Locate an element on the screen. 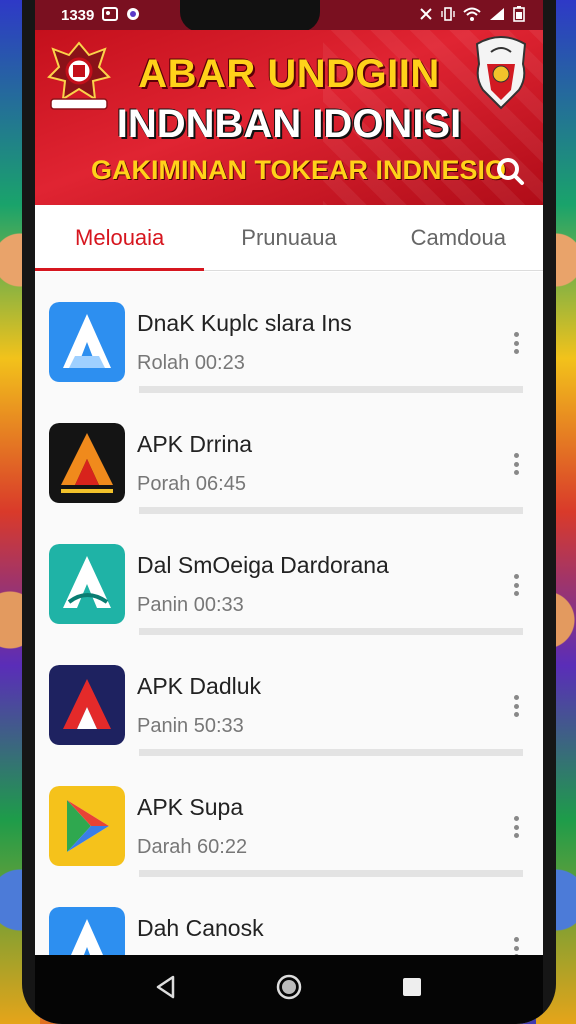 The width and height of the screenshot is (576, 1024). status-time: 1339 is located at coordinates (78, 15).